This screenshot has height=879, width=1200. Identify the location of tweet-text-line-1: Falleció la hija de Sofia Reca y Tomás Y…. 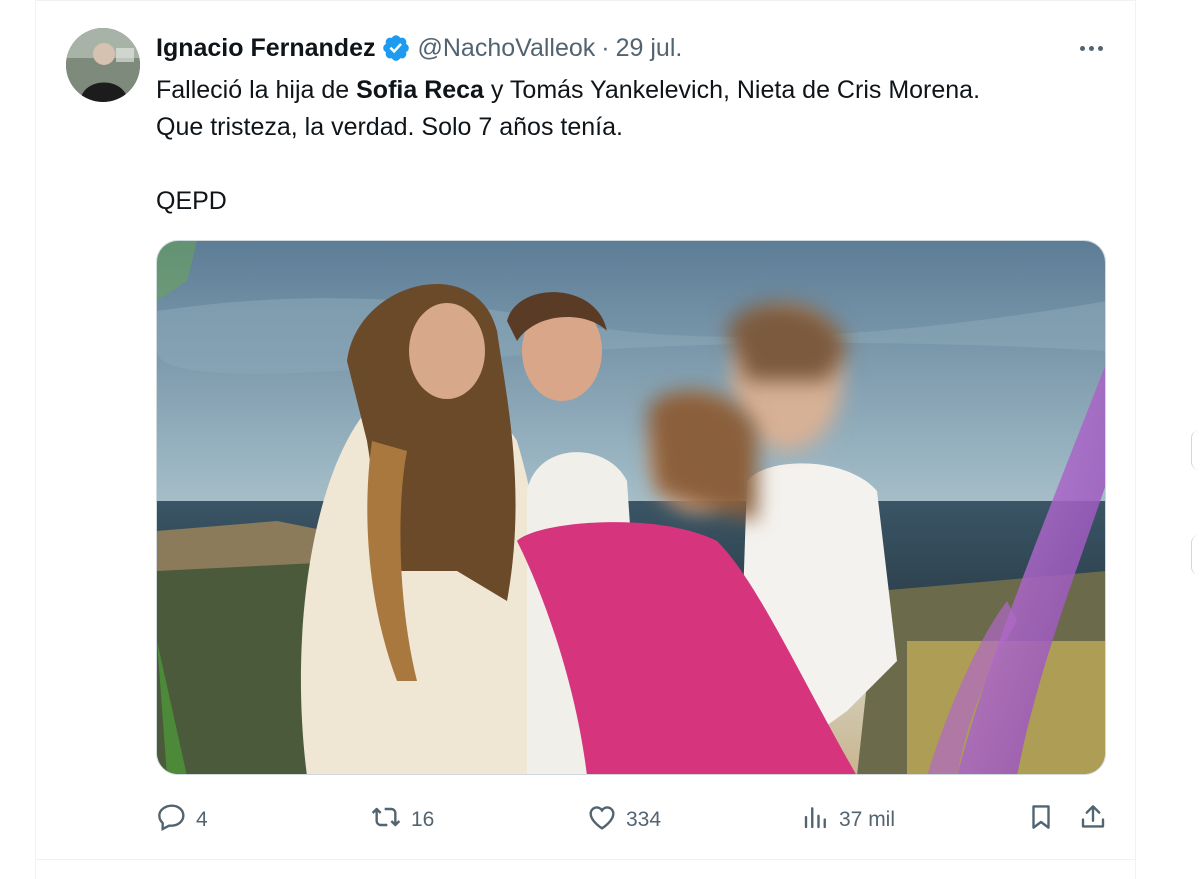
(636, 90).